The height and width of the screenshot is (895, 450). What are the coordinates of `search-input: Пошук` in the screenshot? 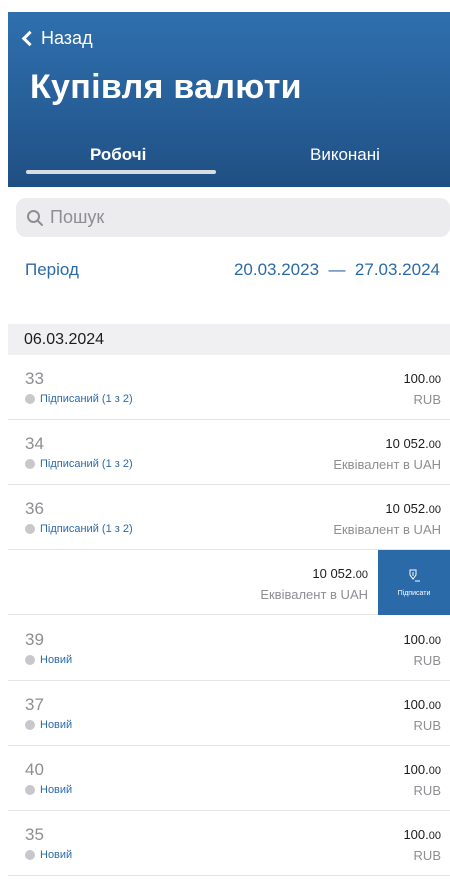 It's located at (233, 217).